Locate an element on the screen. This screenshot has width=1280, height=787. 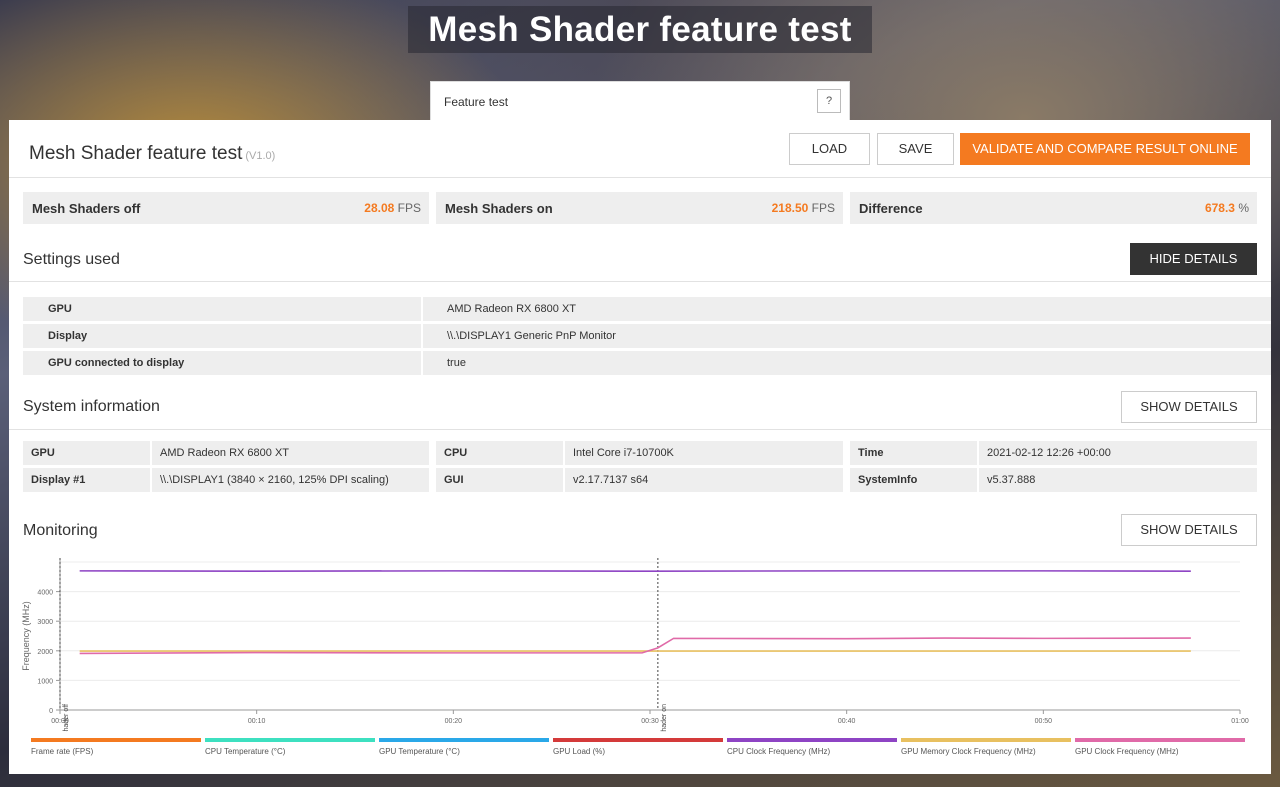
y-tick-label: 2000 is located at coordinates (45, 652).